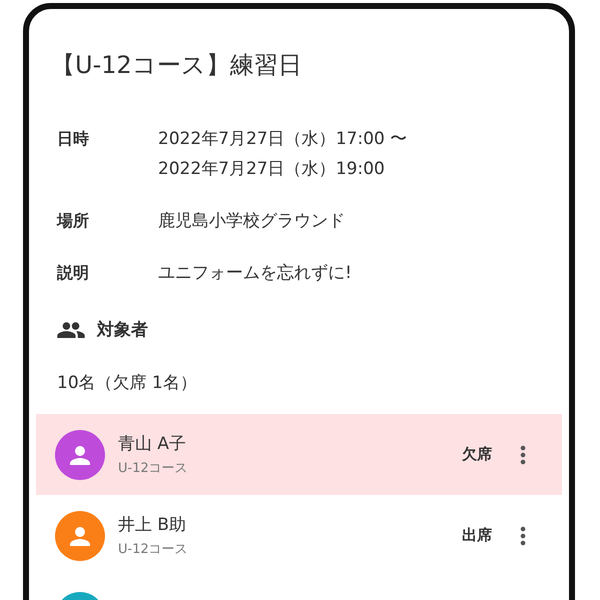 The height and width of the screenshot is (600, 600). I want to click on member-name: 青山 A子, so click(153, 444).